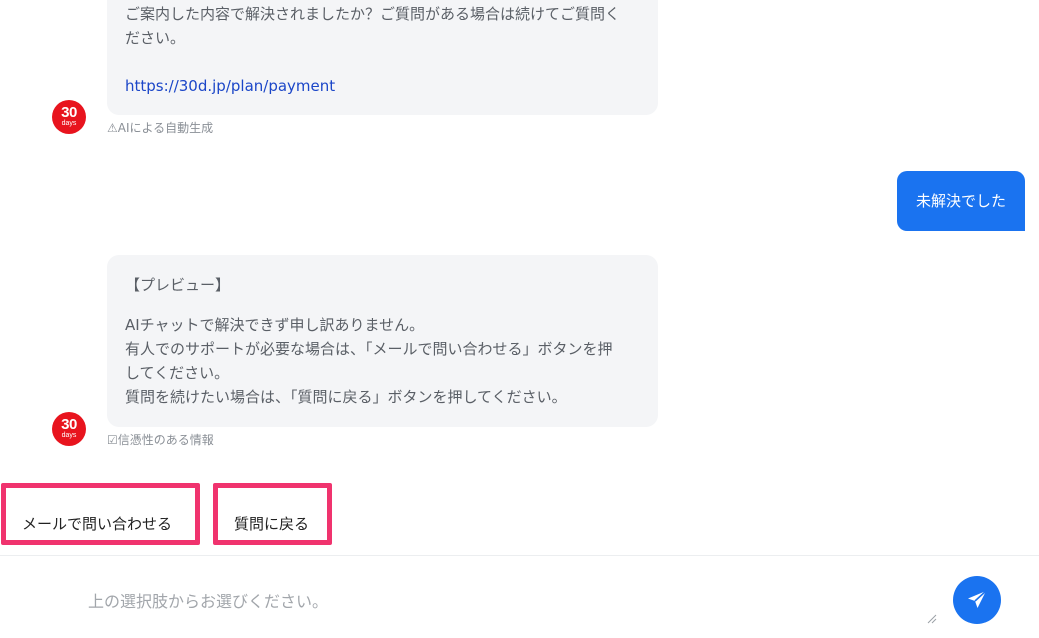 The width and height of the screenshot is (1039, 638). I want to click on paper-plane-icon, so click(977, 599).